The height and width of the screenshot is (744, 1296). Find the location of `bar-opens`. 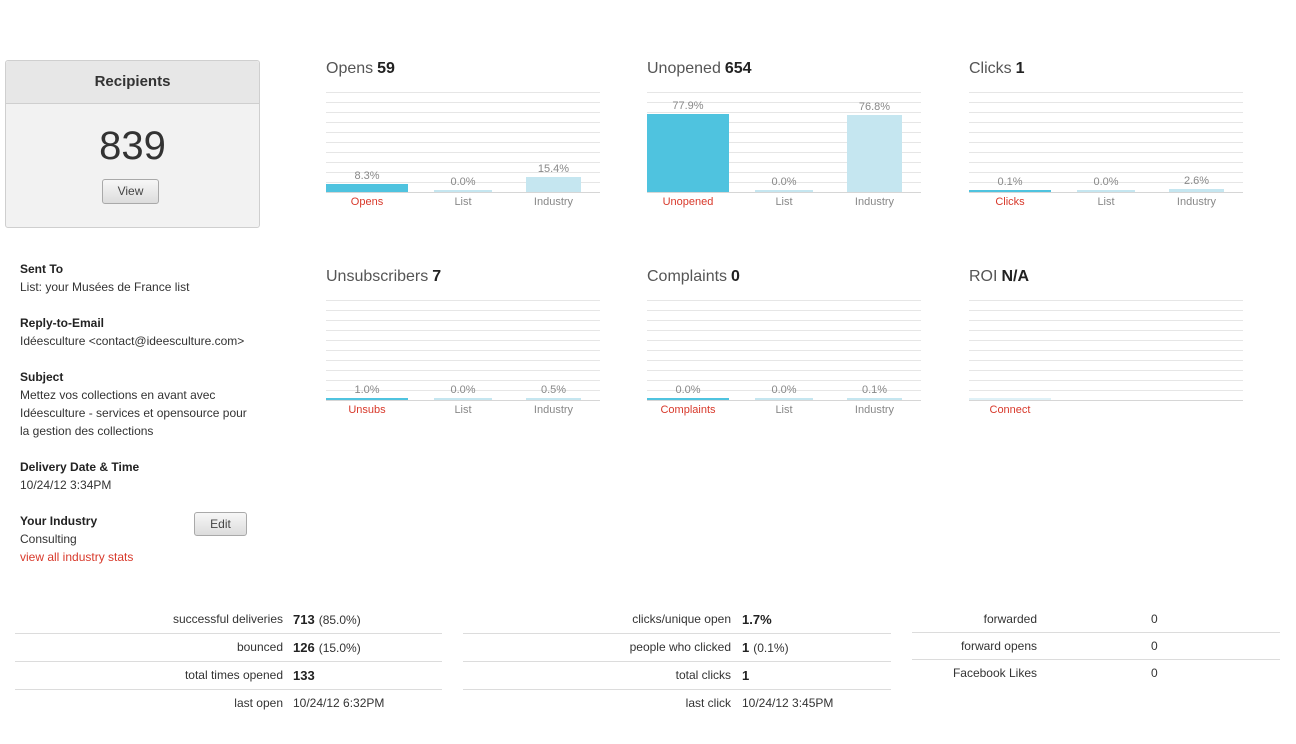

bar-opens is located at coordinates (367, 188).